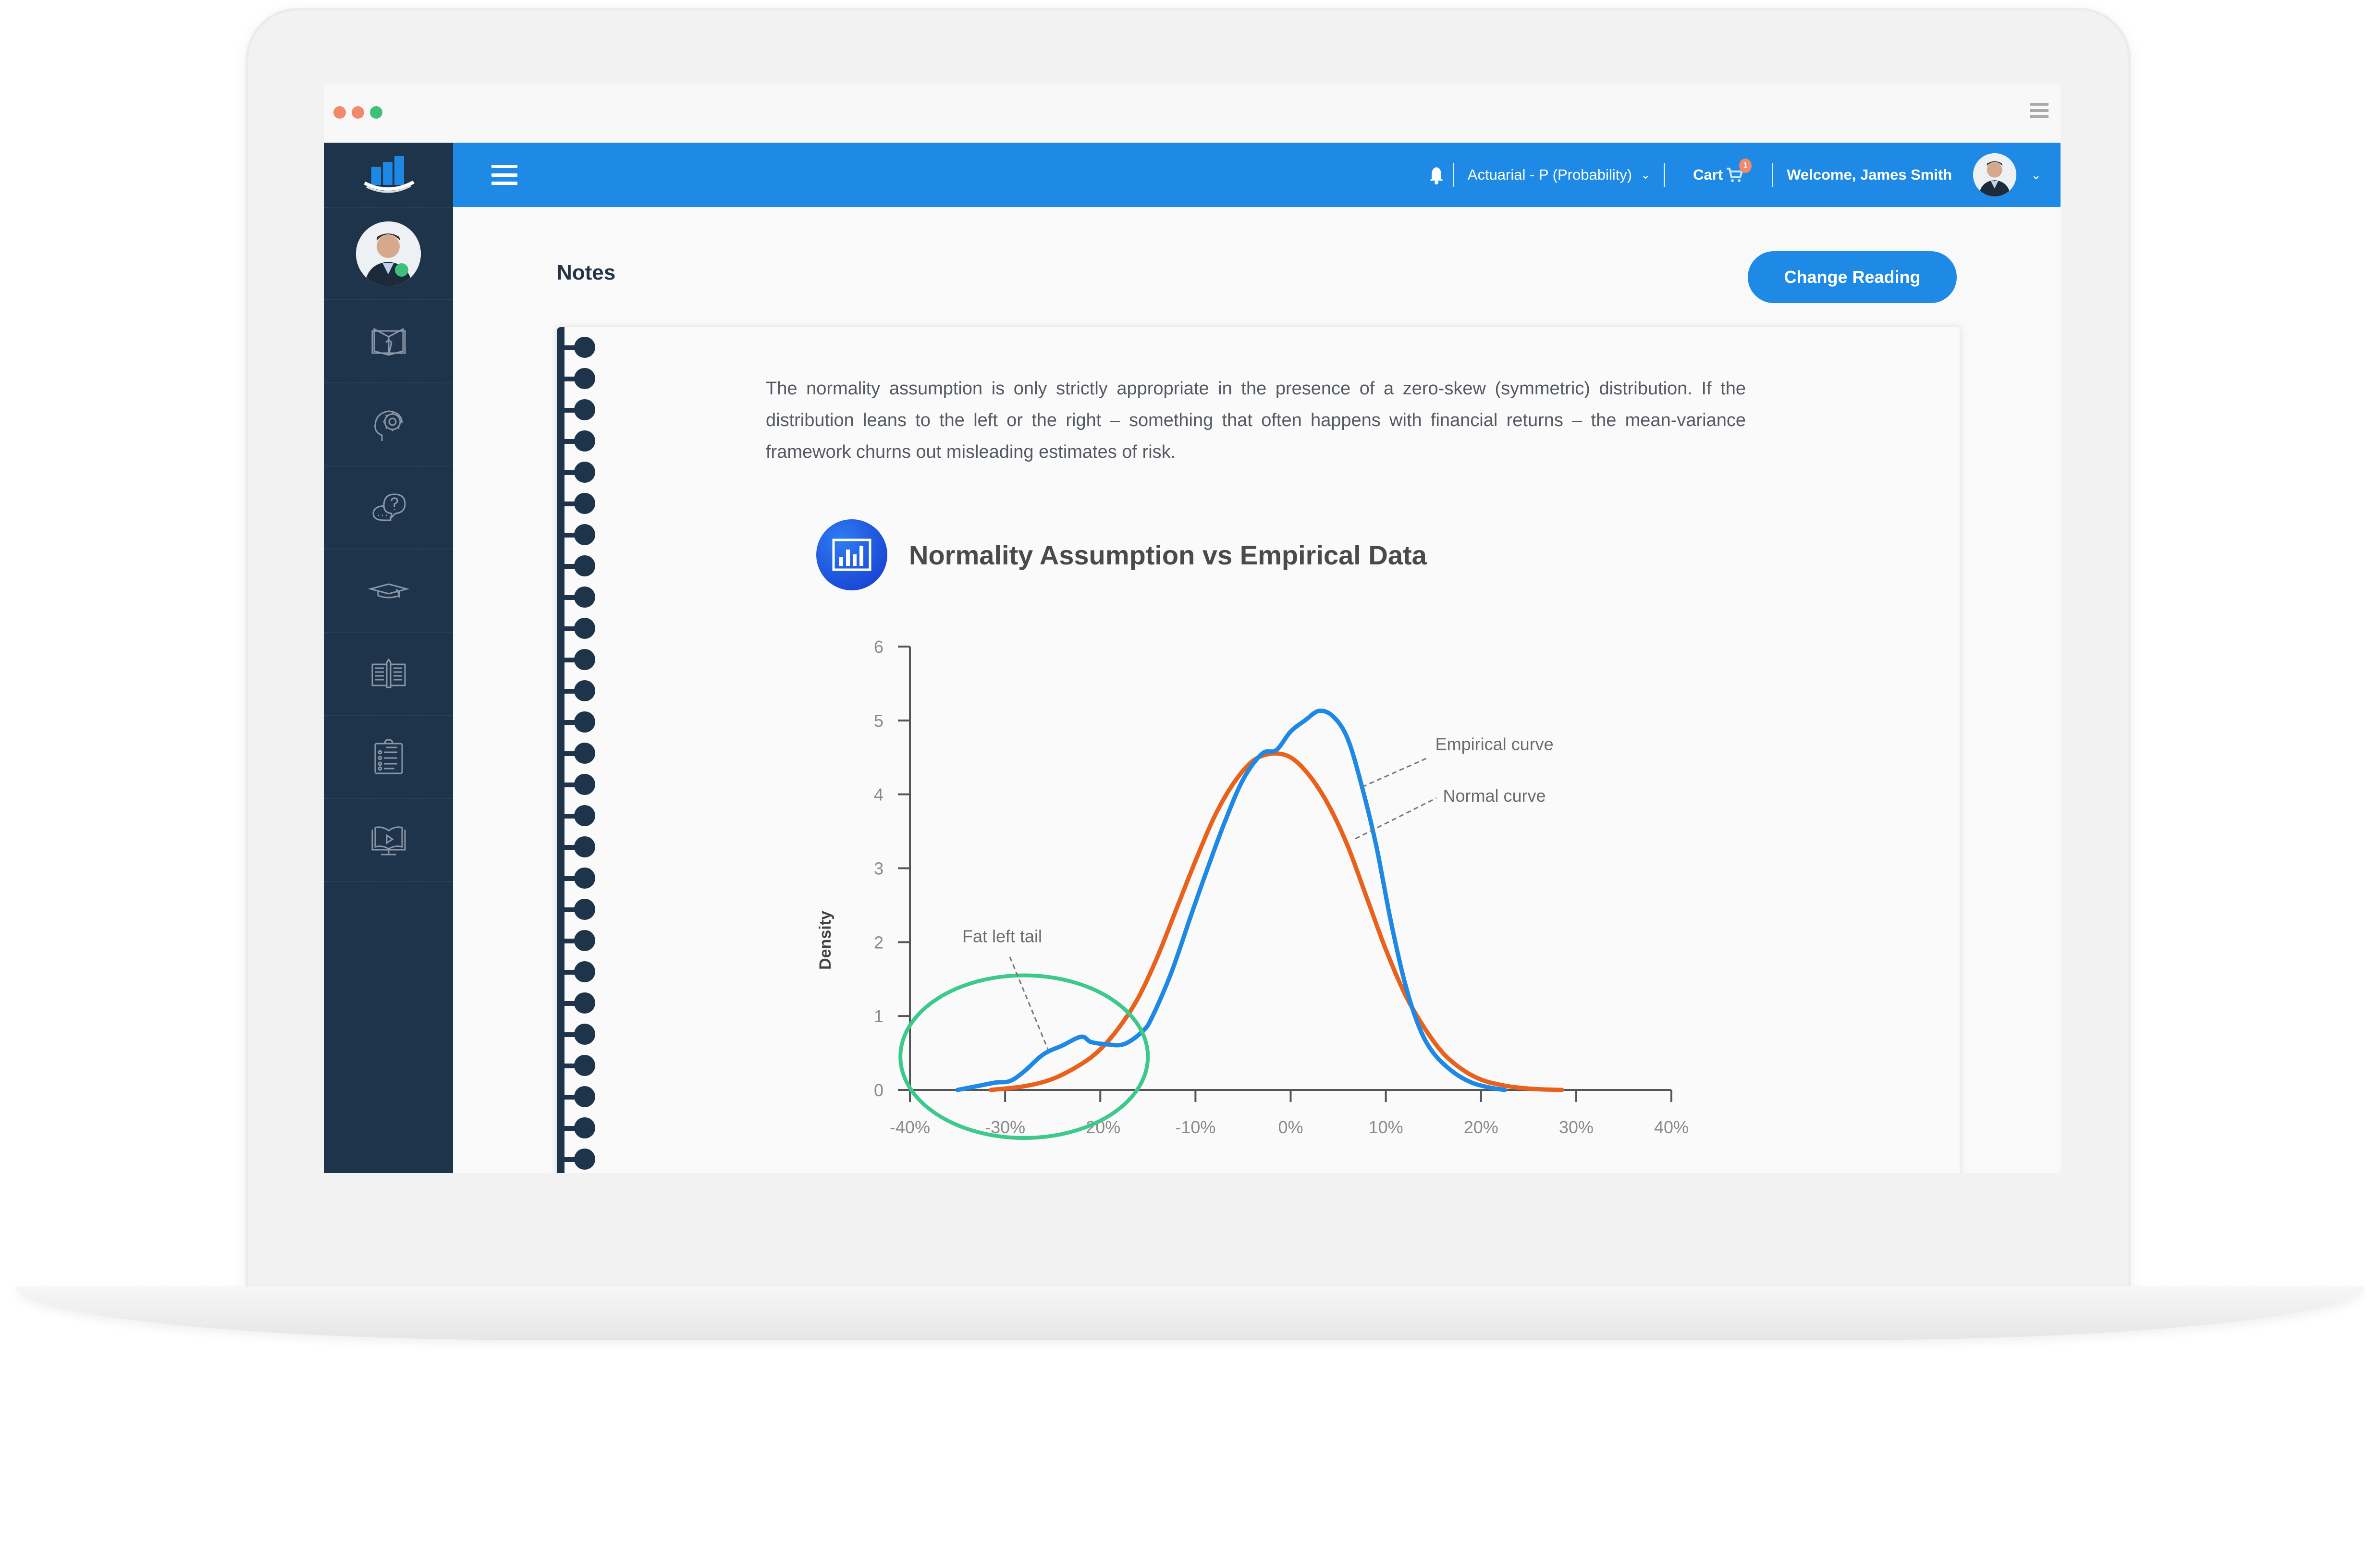 The image size is (2380, 1553). What do you see at coordinates (1853, 277) in the screenshot?
I see `change-reading-button: Change Reading` at bounding box center [1853, 277].